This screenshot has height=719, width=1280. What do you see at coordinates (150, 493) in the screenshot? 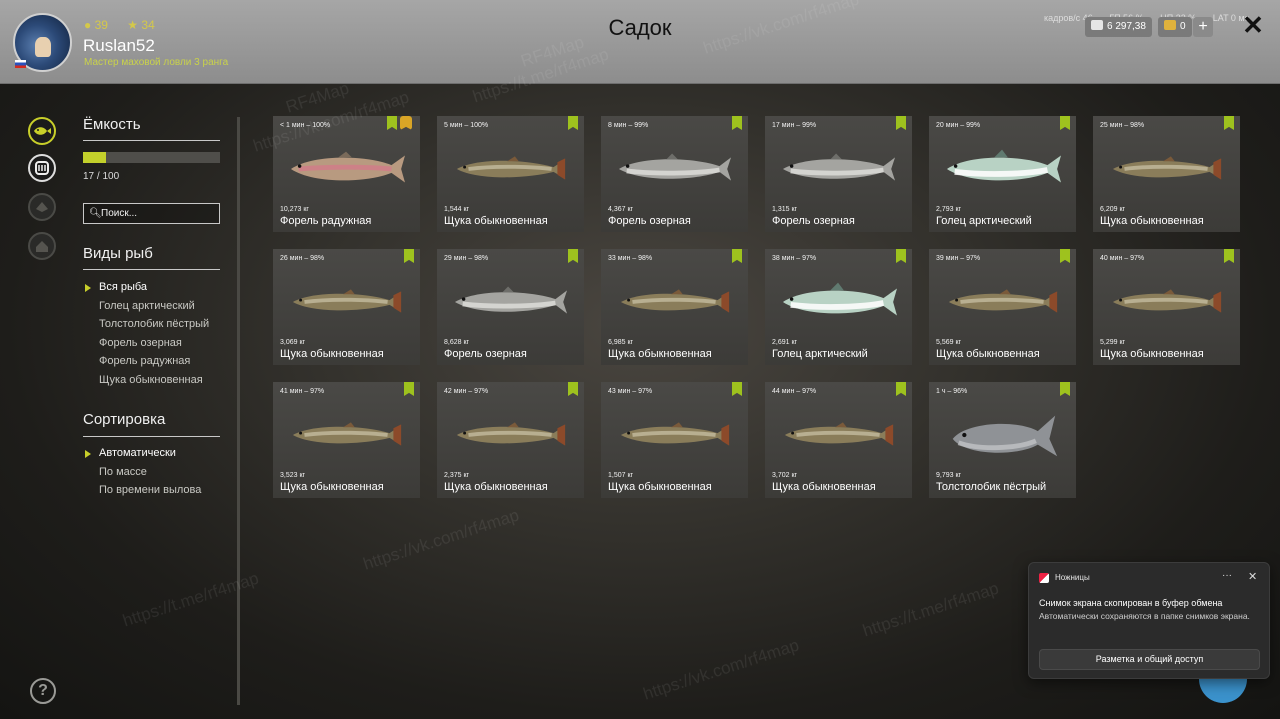
I see `sort-option: По времени вылова` at bounding box center [150, 493].